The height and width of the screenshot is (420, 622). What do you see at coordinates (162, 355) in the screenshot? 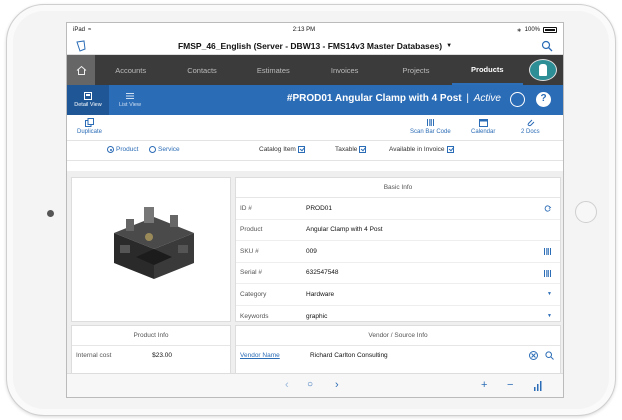
I see `internal-cost-value: $23.00` at bounding box center [162, 355].